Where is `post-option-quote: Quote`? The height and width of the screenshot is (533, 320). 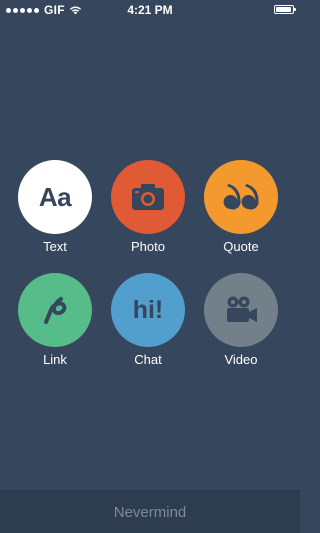 post-option-quote: Quote is located at coordinates (241, 207).